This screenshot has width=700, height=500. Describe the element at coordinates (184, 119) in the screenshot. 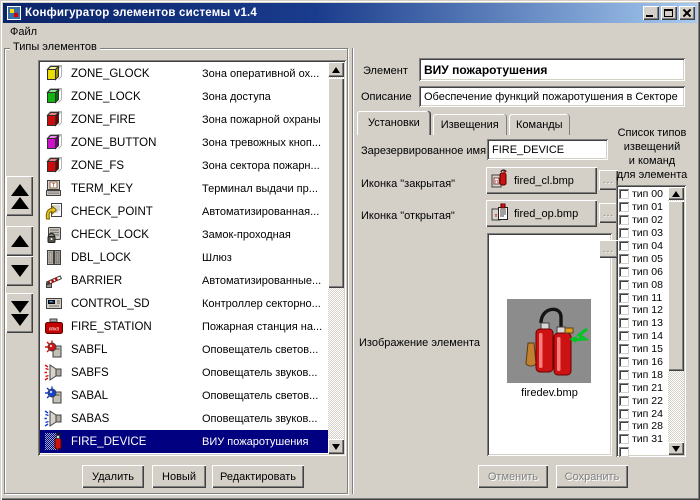

I see `list-item-zone_fire: ZONE_FIRE Зона пожарной охраны` at that location.